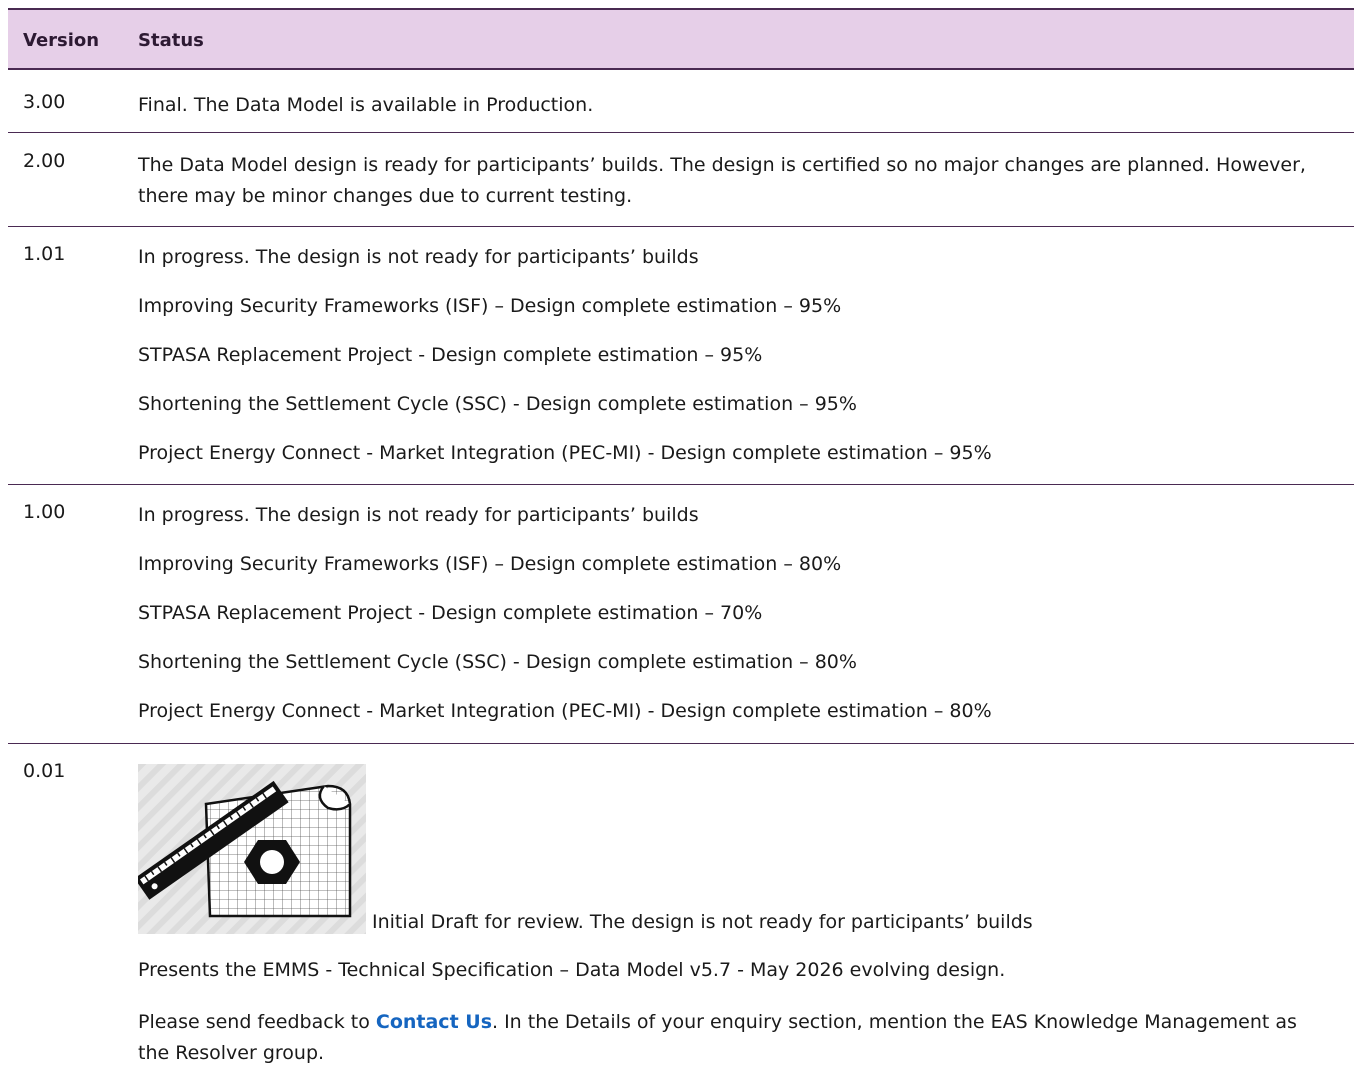 The height and width of the screenshot is (1086, 1356). What do you see at coordinates (252, 849) in the screenshot?
I see `ruler-grid-nut-icon` at bounding box center [252, 849].